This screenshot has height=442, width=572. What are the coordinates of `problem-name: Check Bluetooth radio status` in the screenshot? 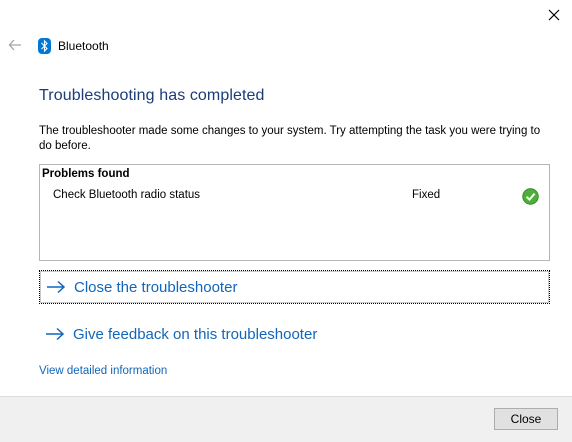 It's located at (127, 195).